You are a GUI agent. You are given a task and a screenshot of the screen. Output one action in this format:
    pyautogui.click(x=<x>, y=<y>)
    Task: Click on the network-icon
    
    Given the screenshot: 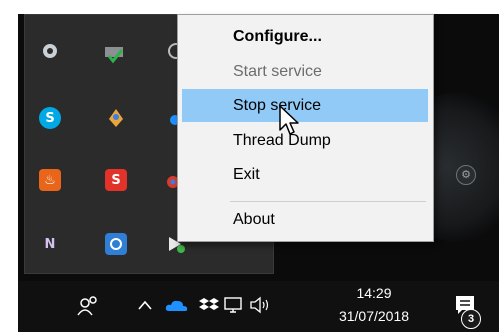 What is the action you would take?
    pyautogui.click(x=233, y=305)
    